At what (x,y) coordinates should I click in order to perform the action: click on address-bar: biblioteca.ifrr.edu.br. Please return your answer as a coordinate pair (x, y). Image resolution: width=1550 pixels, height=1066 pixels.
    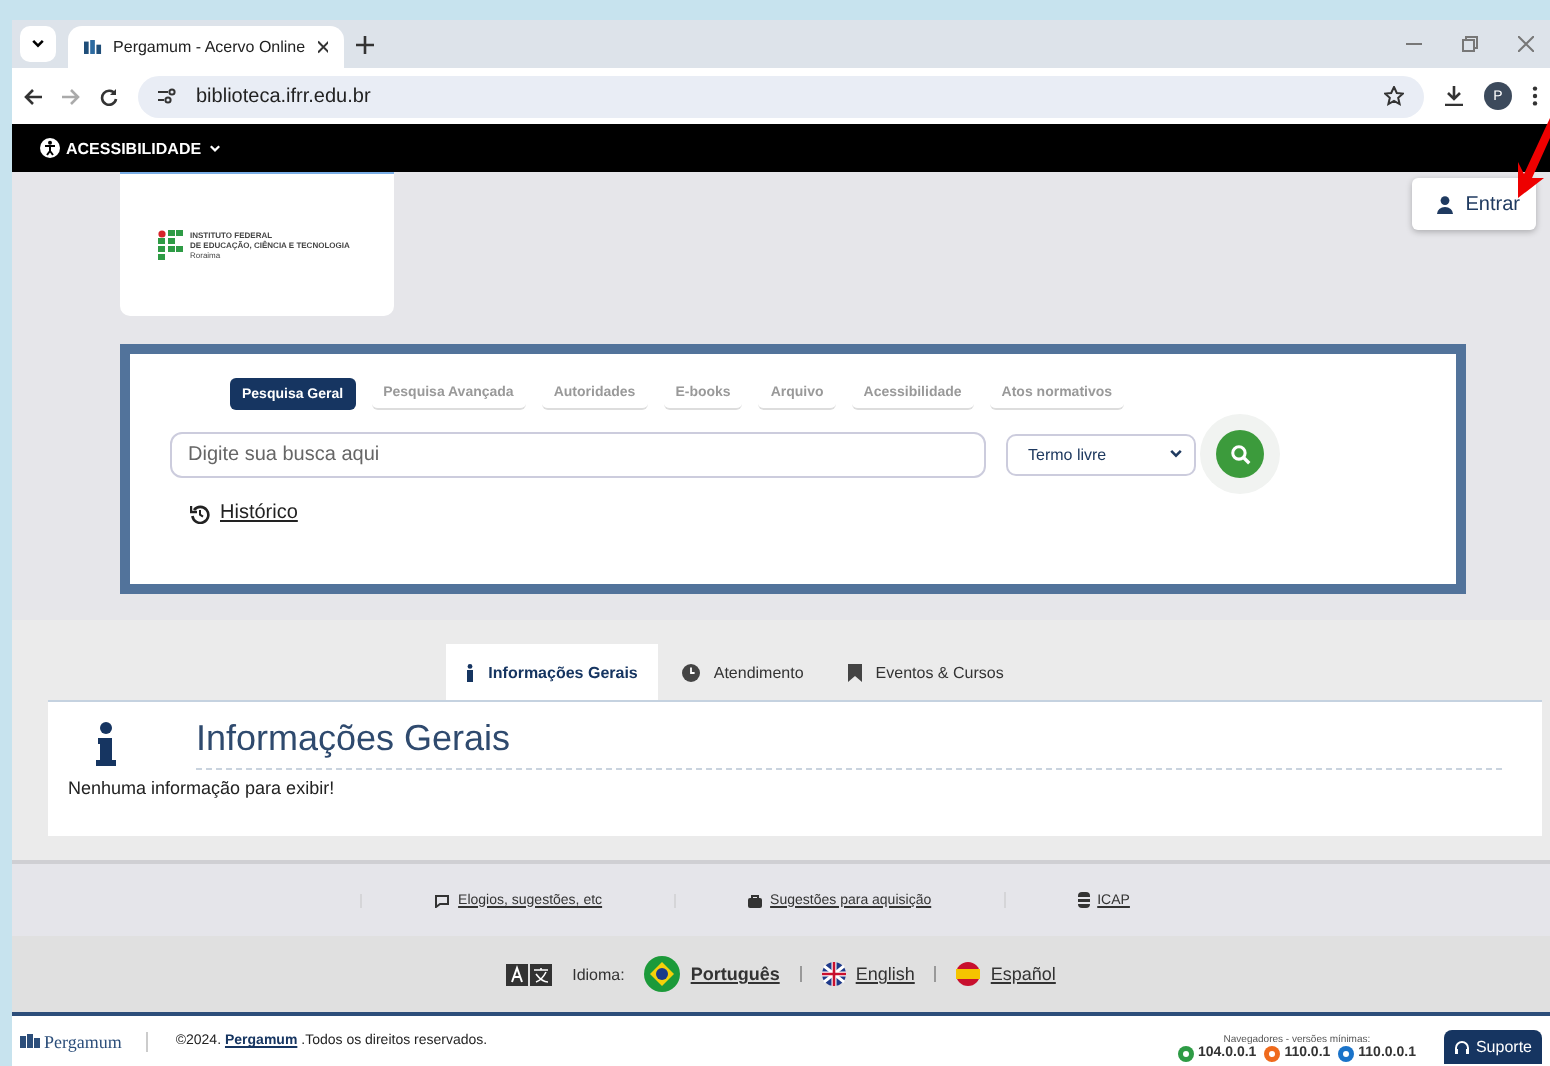
    Looking at the image, I should click on (781, 96).